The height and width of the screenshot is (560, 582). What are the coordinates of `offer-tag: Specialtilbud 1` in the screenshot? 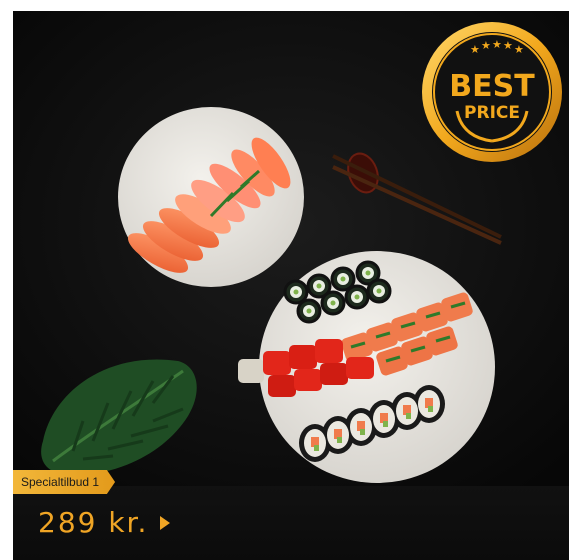 It's located at (64, 482).